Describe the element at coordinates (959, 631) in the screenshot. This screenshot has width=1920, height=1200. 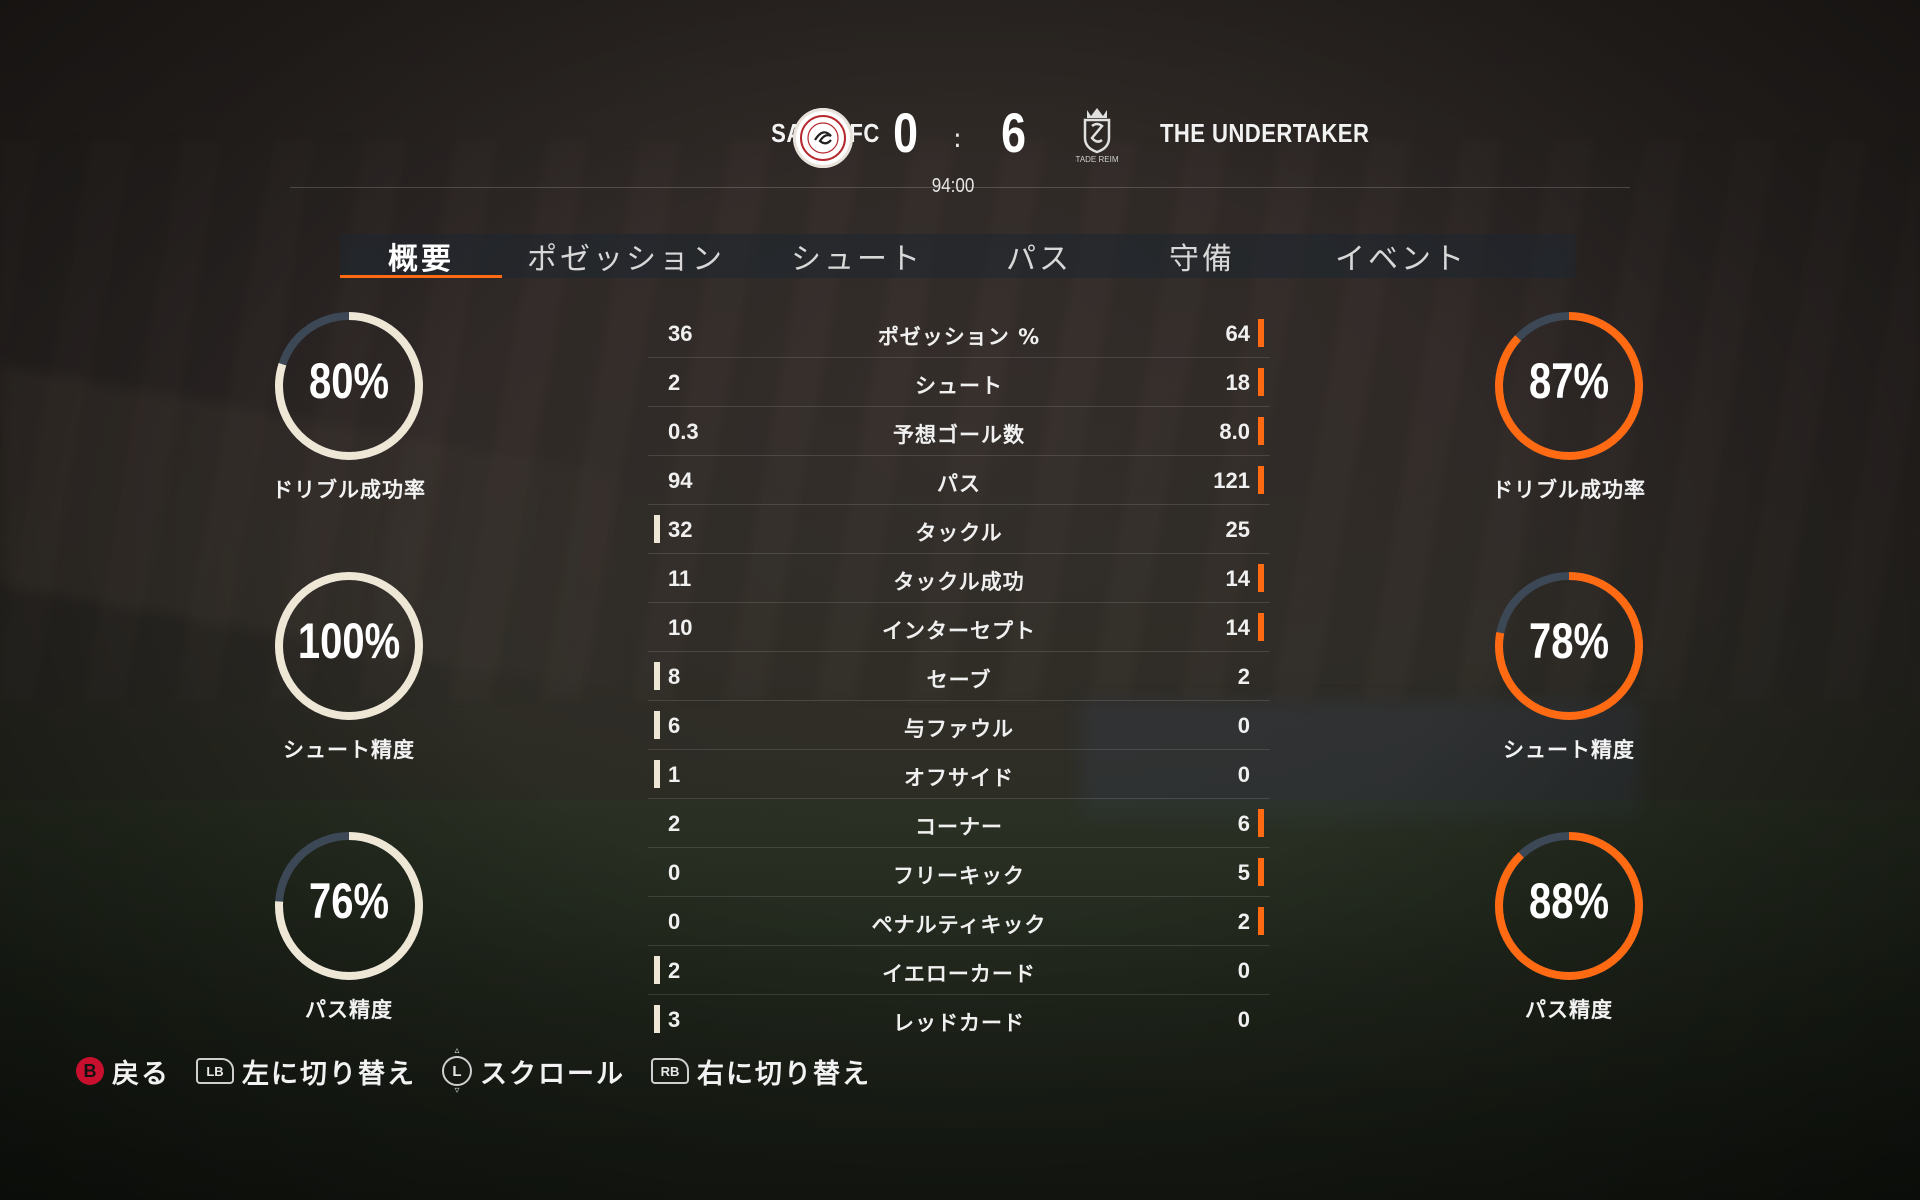
I see `stat-label: インターセプト` at that location.